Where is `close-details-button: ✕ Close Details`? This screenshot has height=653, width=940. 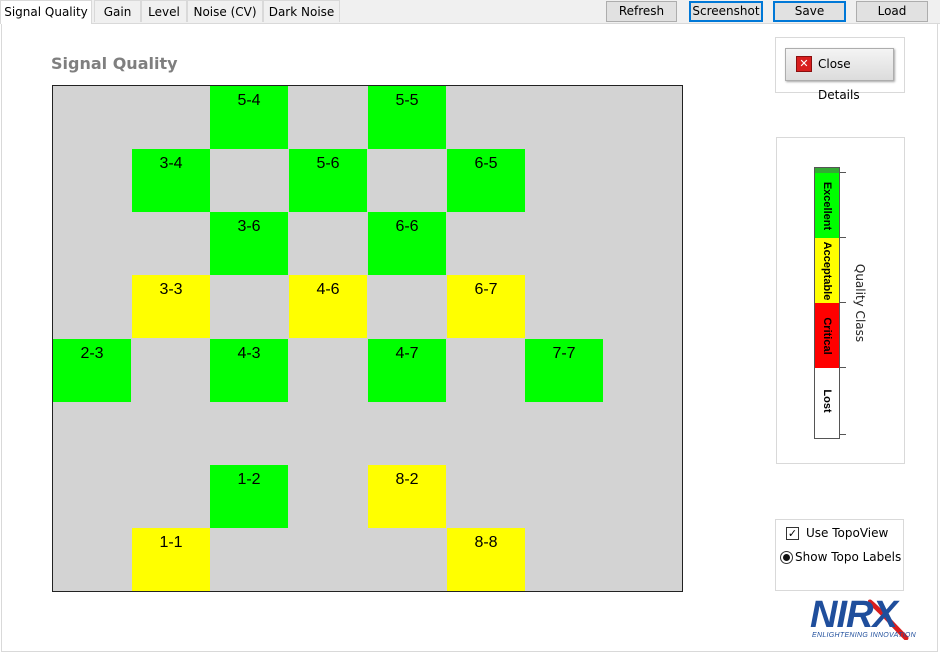
close-details-button: ✕ Close Details is located at coordinates (839, 75).